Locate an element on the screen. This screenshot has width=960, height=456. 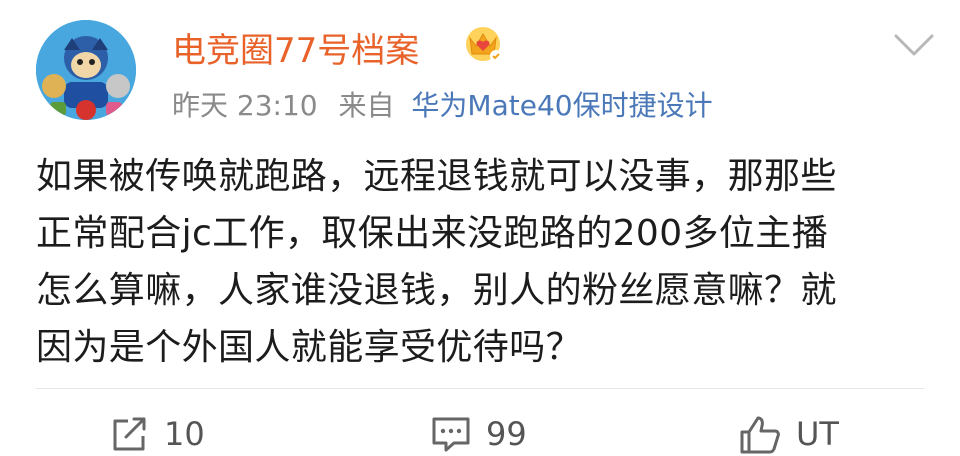
post-line: 如果被传唤就跑路，远程退钱就可以没事，那那些 is located at coordinates (436, 176).